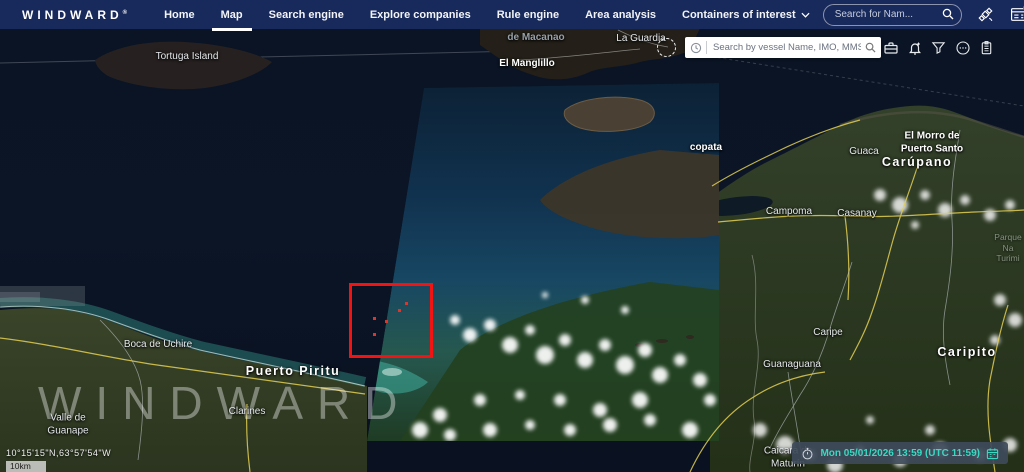 Image resolution: width=1024 pixels, height=472 pixels. I want to click on global-search, so click(892, 14).